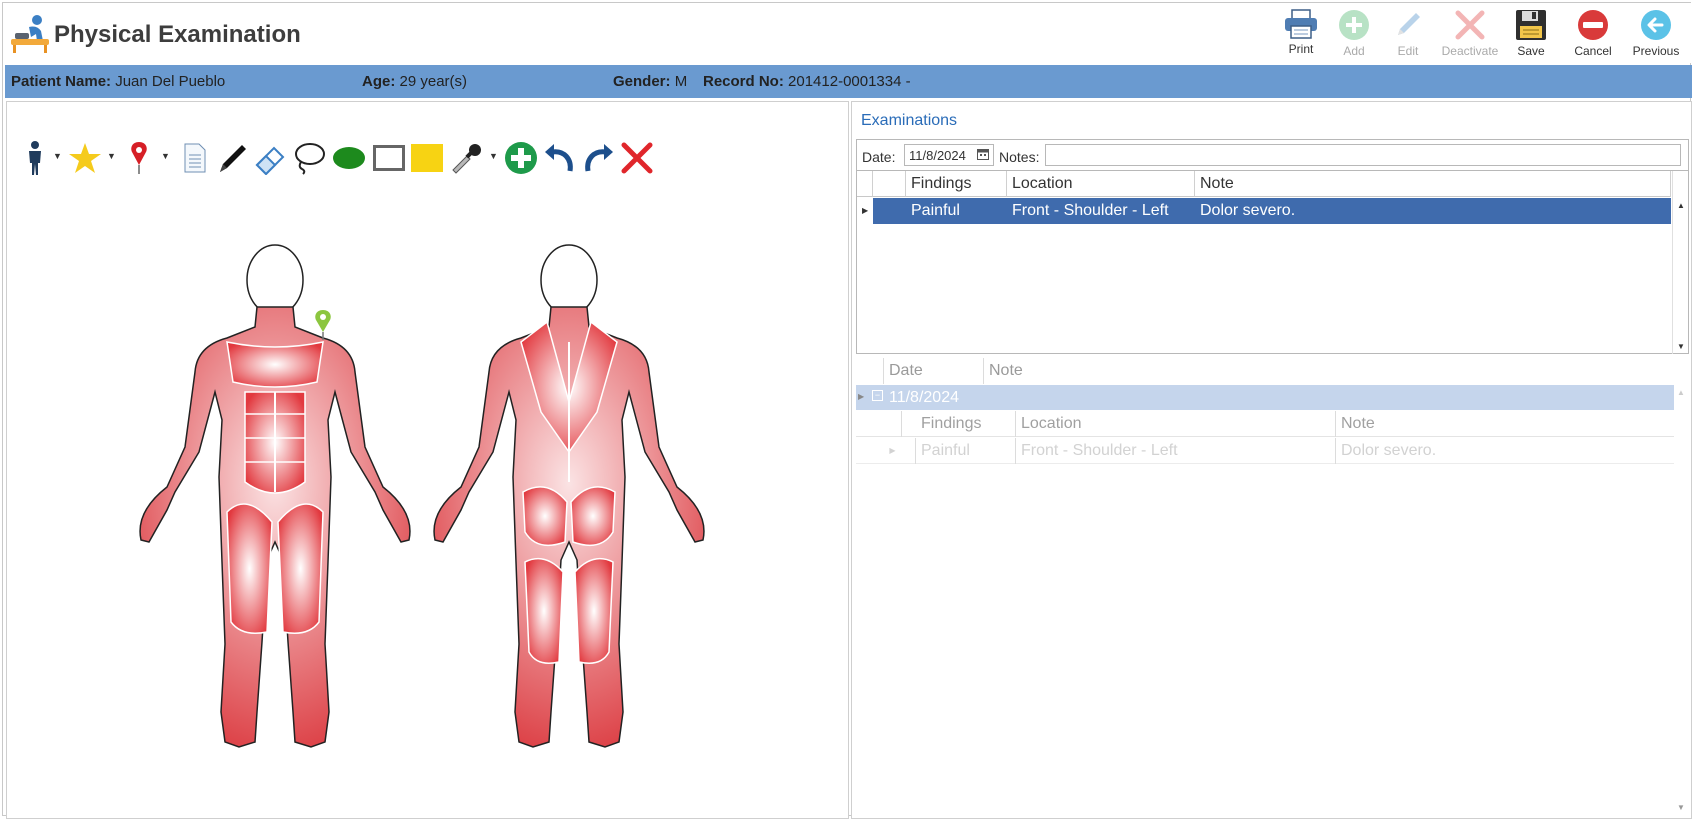  Describe the element at coordinates (983, 154) in the screenshot. I see `calendar-icon` at that location.